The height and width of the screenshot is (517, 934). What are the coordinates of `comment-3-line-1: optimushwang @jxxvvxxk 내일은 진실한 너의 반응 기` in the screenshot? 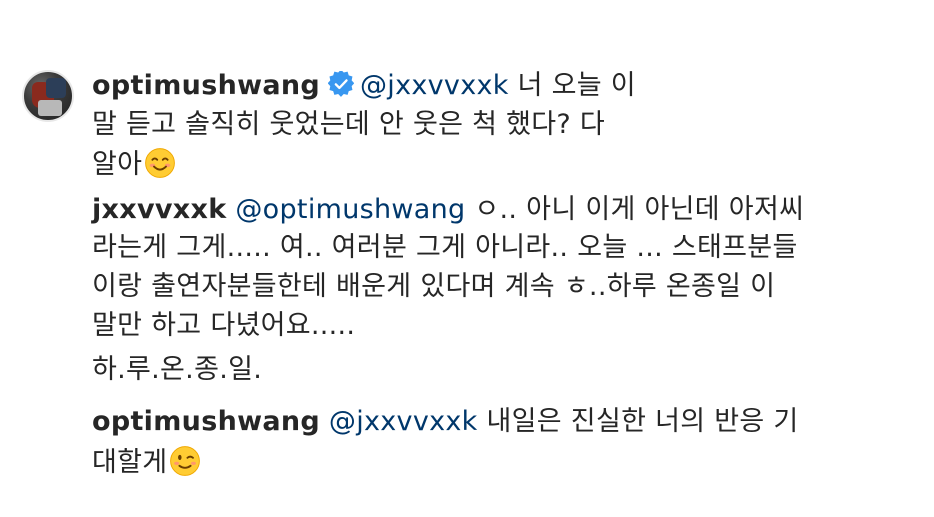 It's located at (445, 422).